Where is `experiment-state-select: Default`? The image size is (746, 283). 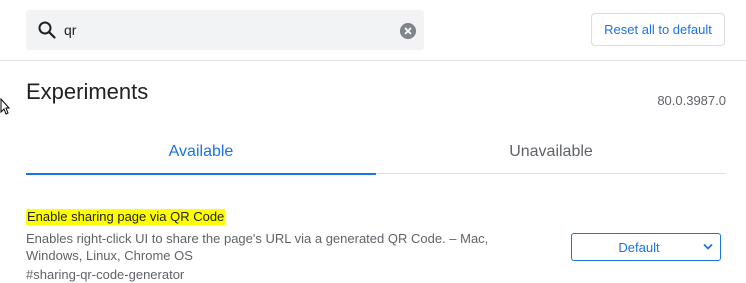
experiment-state-select: Default is located at coordinates (646, 247).